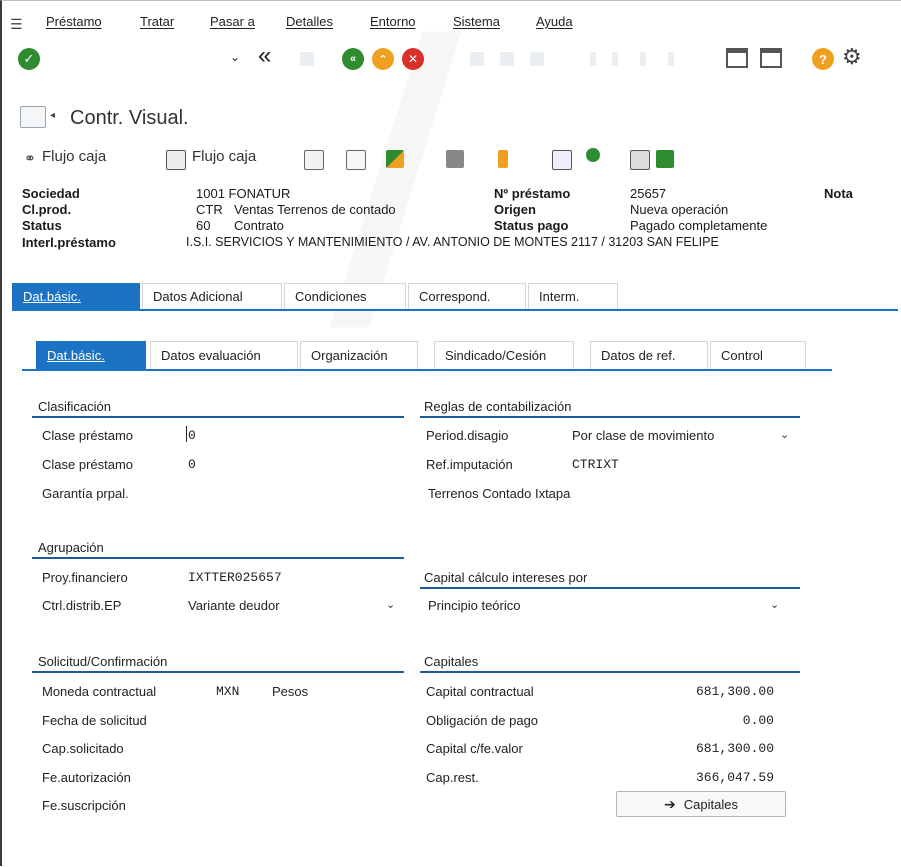  What do you see at coordinates (314, 160) in the screenshot?
I see `document-list-icon` at bounding box center [314, 160].